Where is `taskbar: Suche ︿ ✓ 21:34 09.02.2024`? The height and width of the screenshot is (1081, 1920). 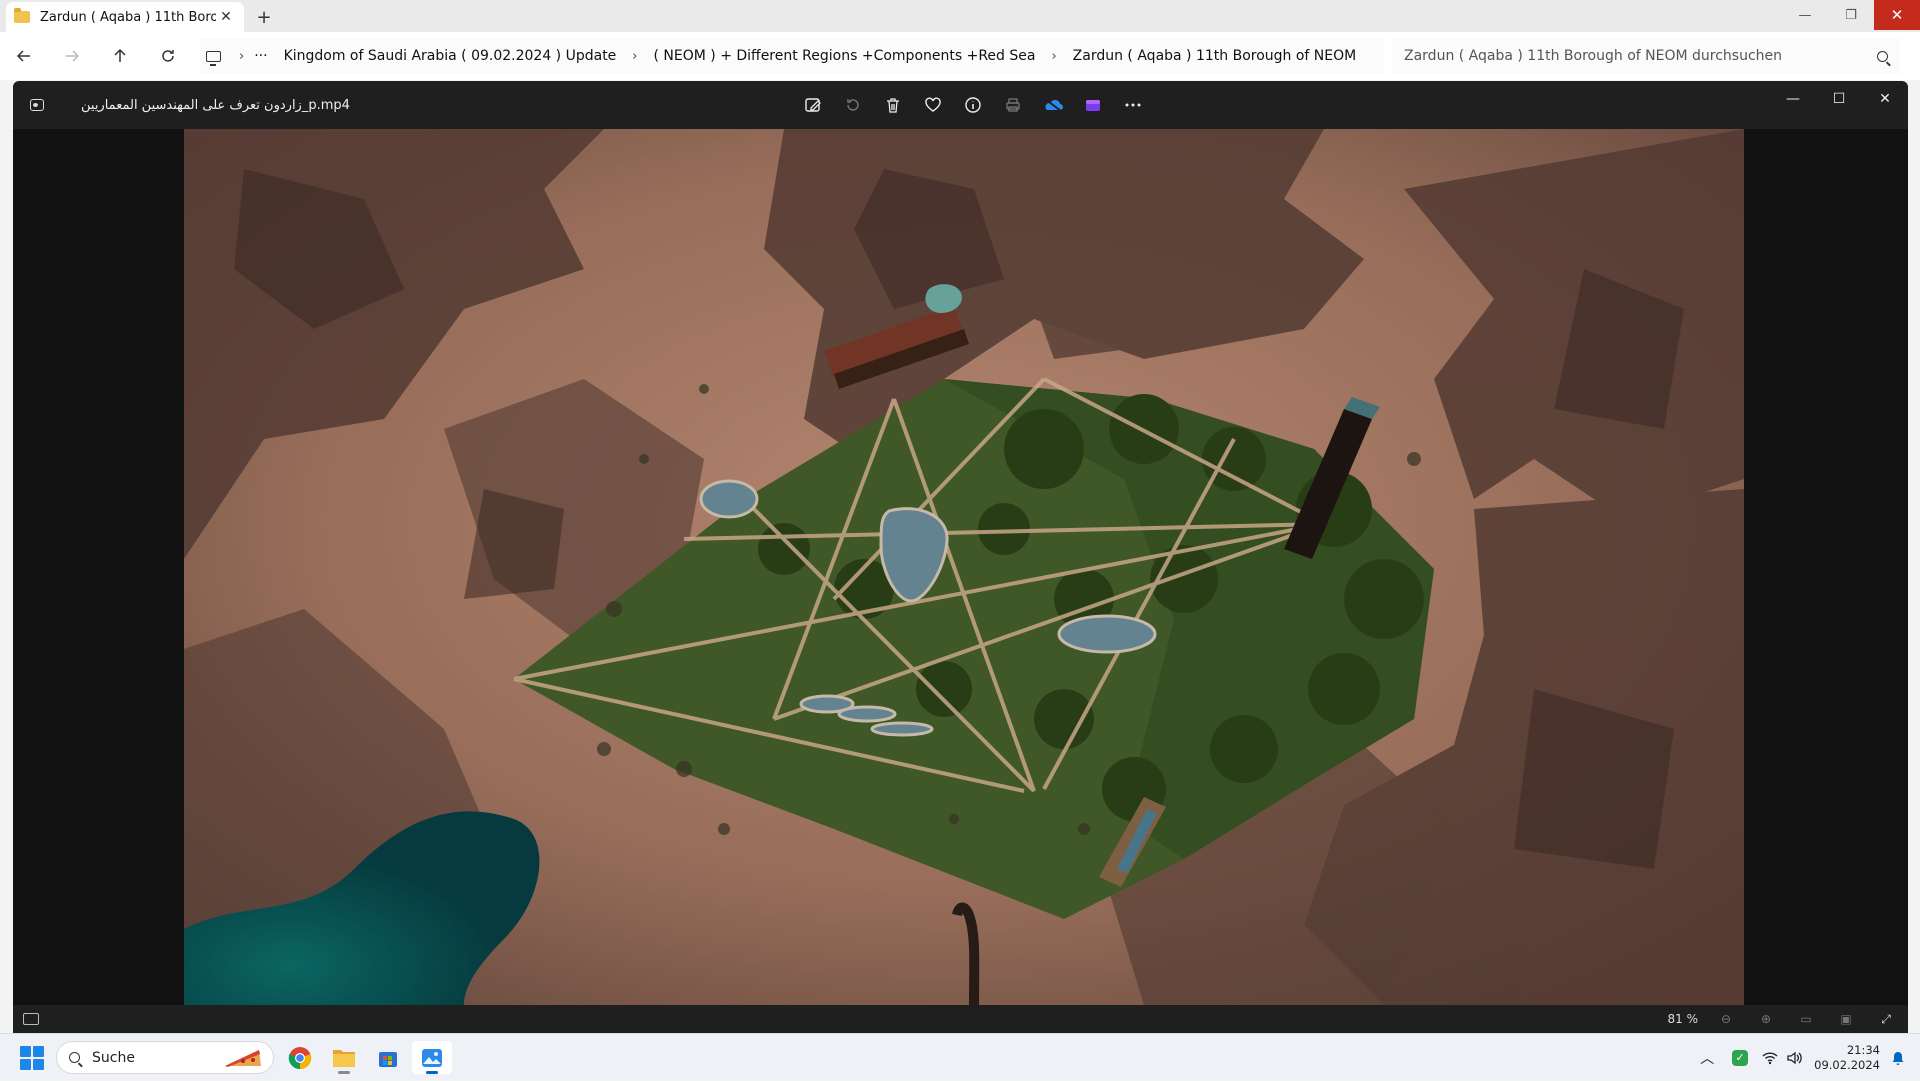 taskbar: Suche ︿ ✓ 21:34 09.02.2024 is located at coordinates (960, 1056).